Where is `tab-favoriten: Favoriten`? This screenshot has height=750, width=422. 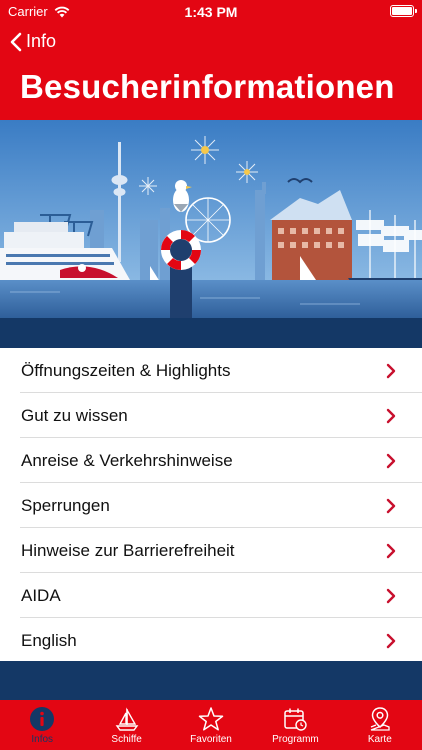 tab-favoriten: Favoriten is located at coordinates (211, 725).